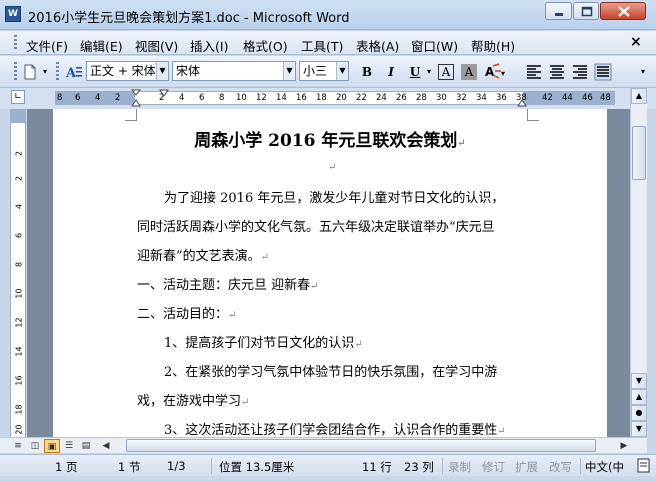 The width and height of the screenshot is (656, 482). Describe the element at coordinates (441, 98) in the screenshot. I see `ruler-tick-label: 30` at that location.